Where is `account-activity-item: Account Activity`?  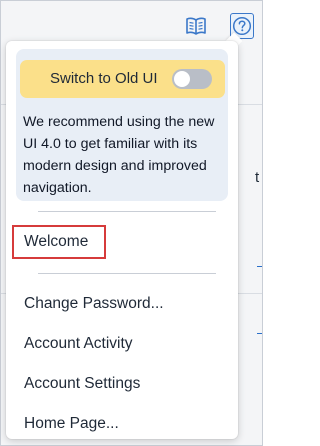
account-activity-item: Account Activity is located at coordinates (78, 344).